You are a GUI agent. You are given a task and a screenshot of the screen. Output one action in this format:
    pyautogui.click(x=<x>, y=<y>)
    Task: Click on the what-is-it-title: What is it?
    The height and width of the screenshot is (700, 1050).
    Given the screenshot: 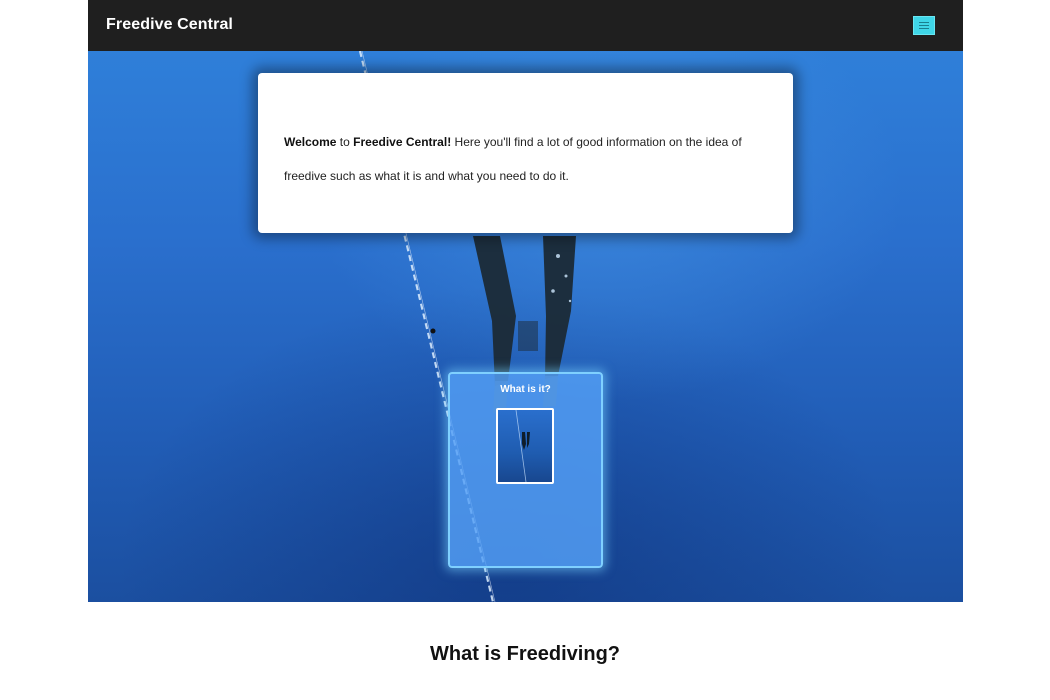 What is the action you would take?
    pyautogui.click(x=525, y=389)
    